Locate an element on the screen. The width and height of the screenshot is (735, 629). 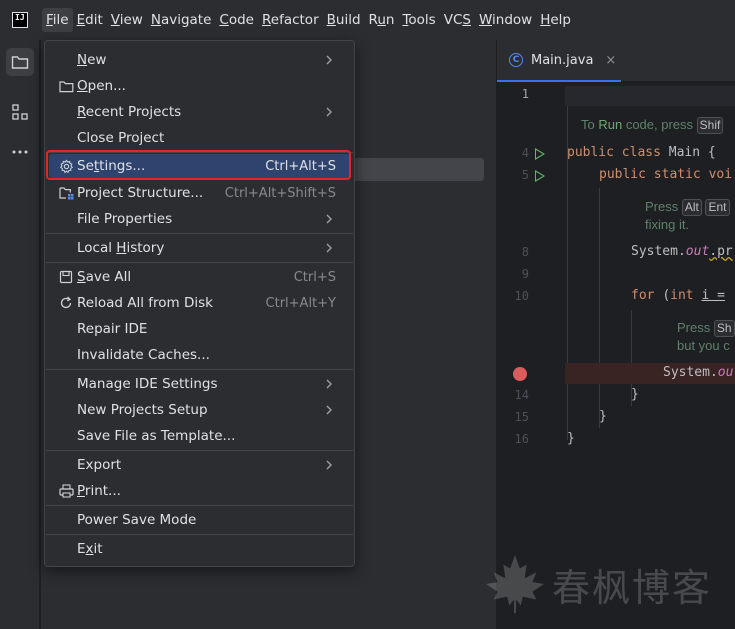
menu-run: Run is located at coordinates (382, 20).